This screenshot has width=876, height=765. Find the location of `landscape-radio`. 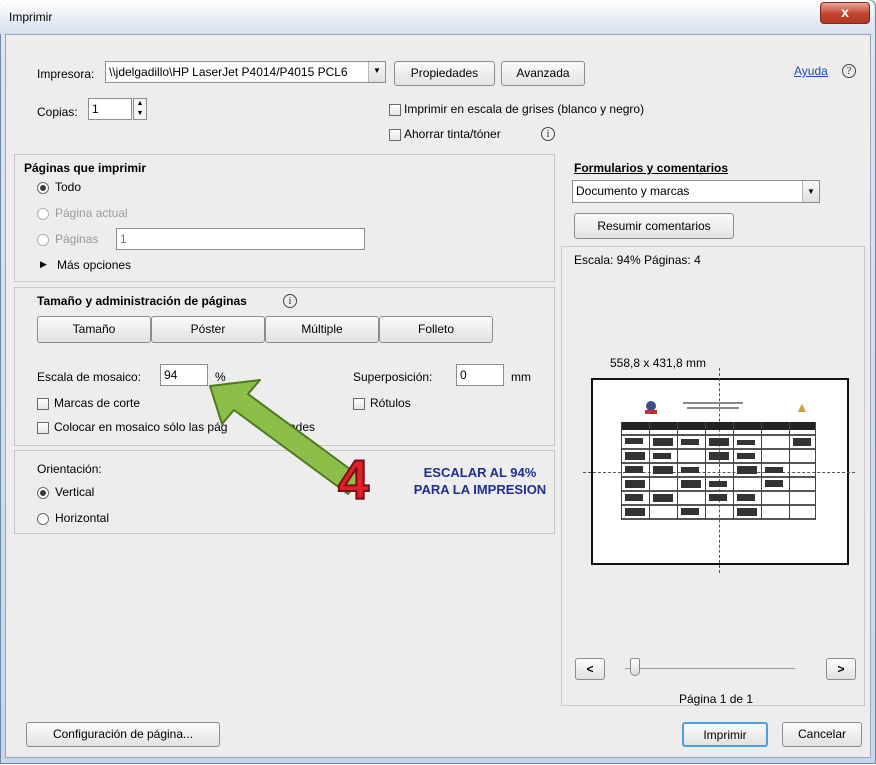

landscape-radio is located at coordinates (43, 519).